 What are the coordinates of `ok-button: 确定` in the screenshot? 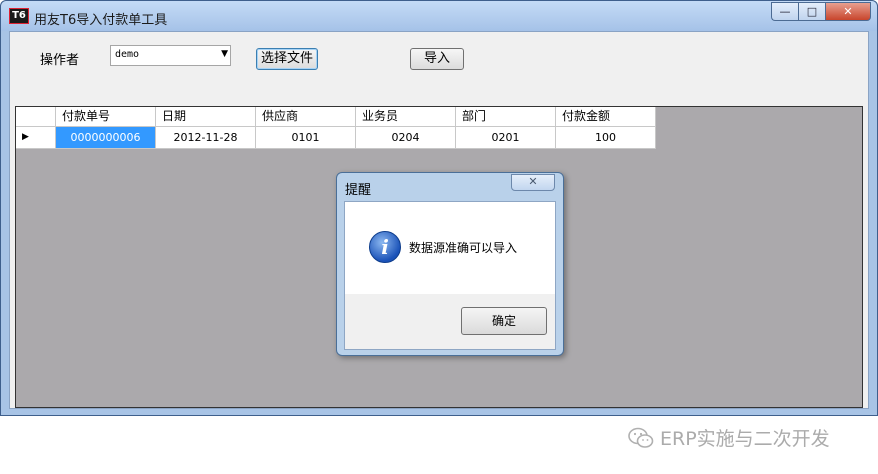 It's located at (504, 321).